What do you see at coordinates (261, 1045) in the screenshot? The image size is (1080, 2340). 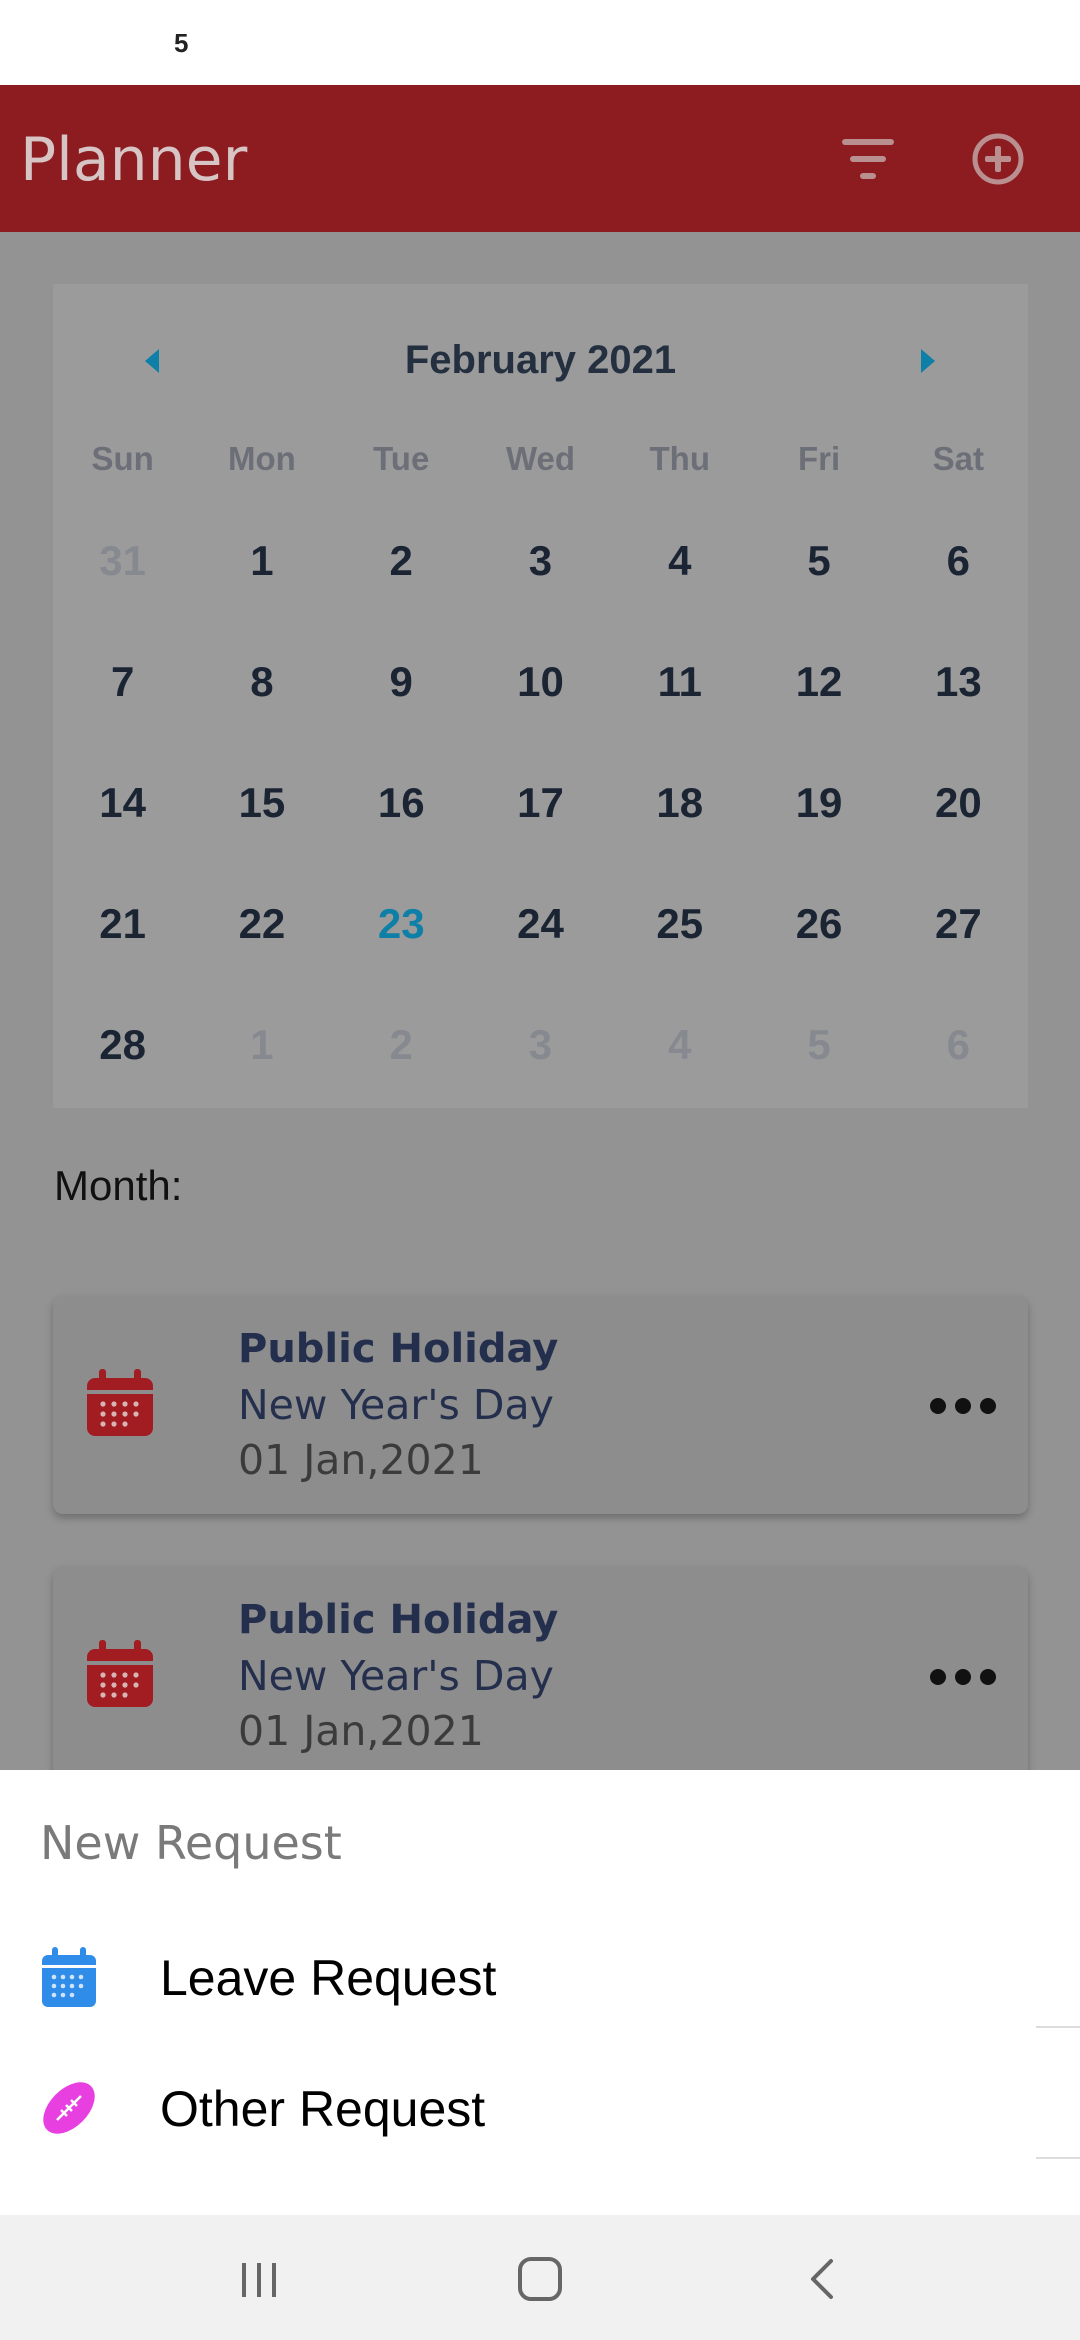 I see `calendar-day-outside-month: 1` at bounding box center [261, 1045].